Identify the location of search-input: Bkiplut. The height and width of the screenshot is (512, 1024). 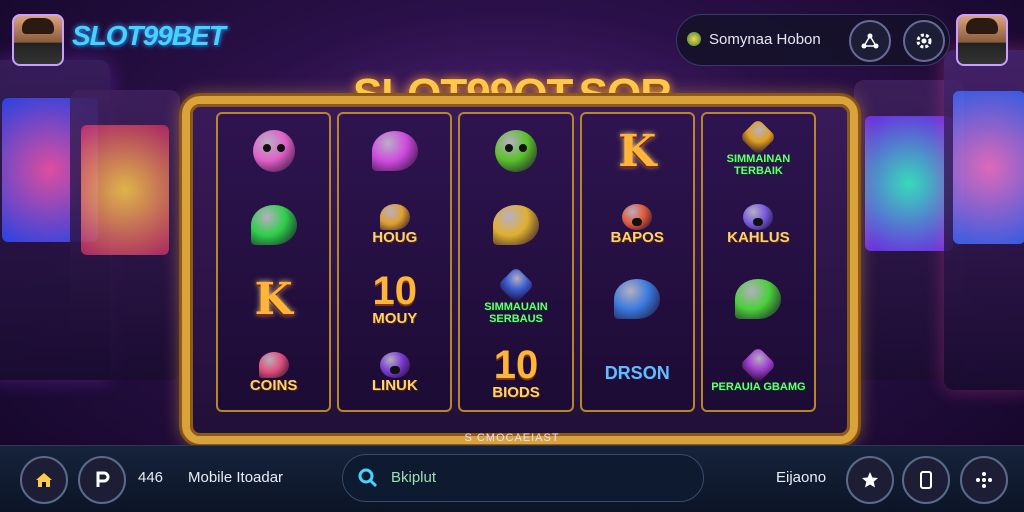
(413, 477).